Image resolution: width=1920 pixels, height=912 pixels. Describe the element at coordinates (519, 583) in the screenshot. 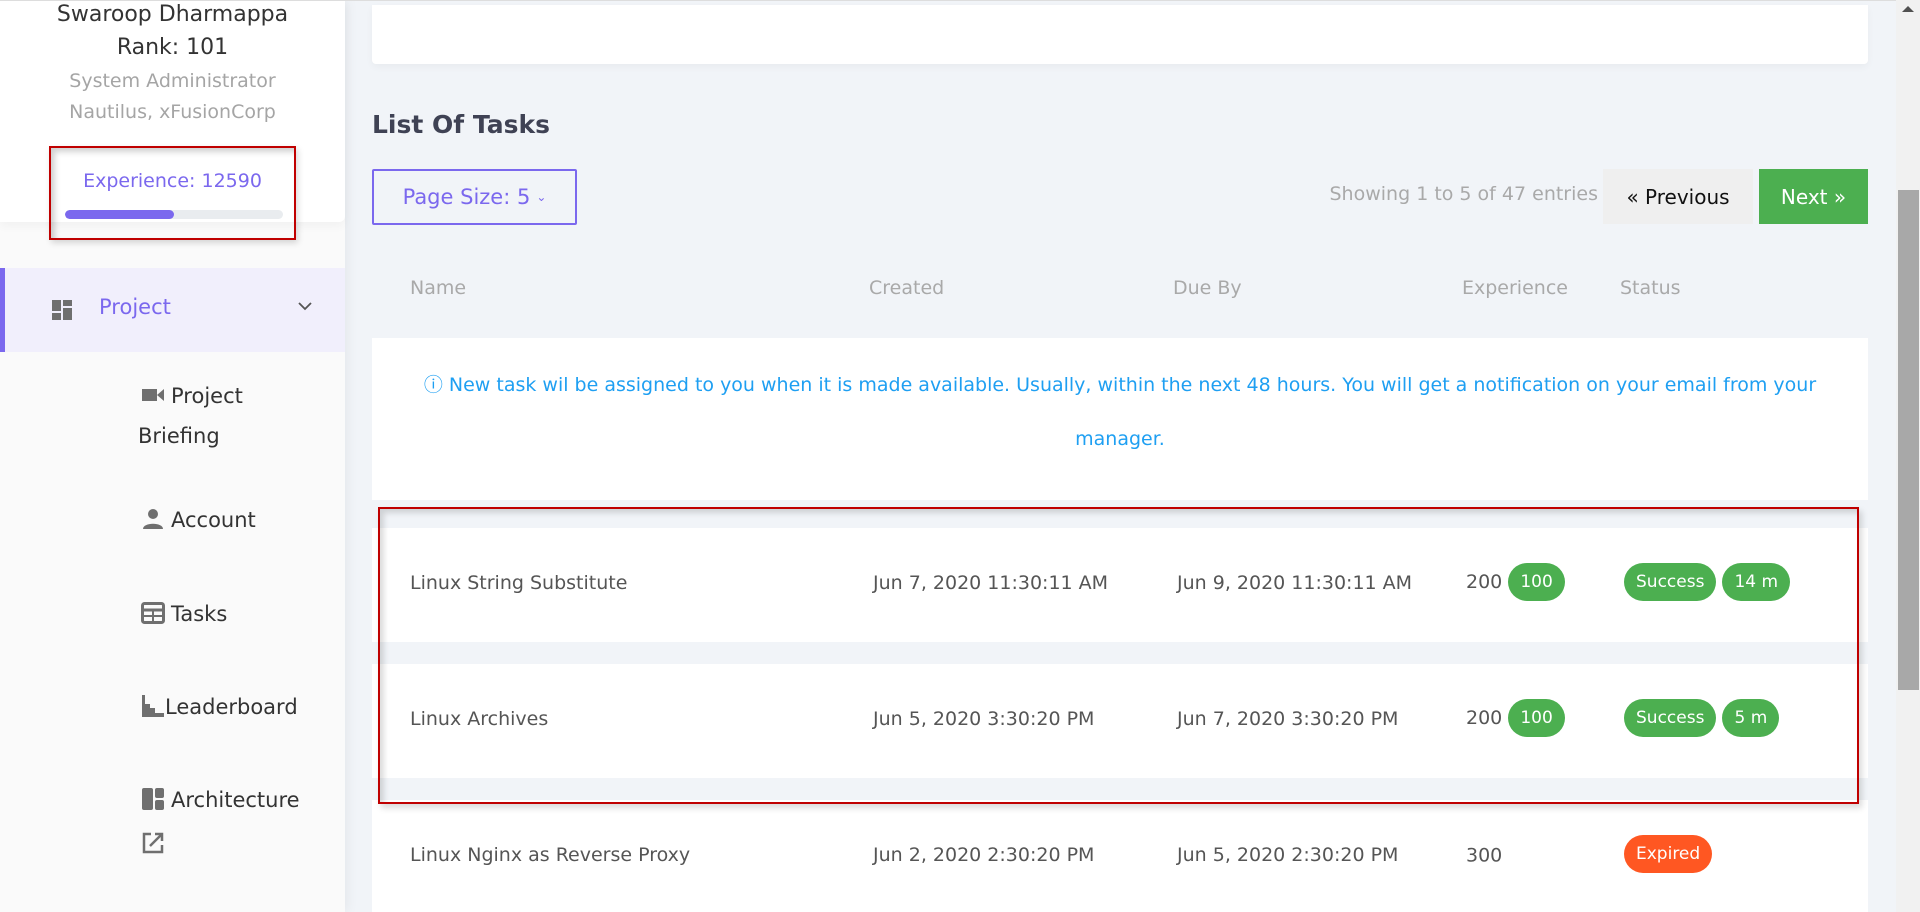

I see `task-name: Linux String Substitute` at that location.